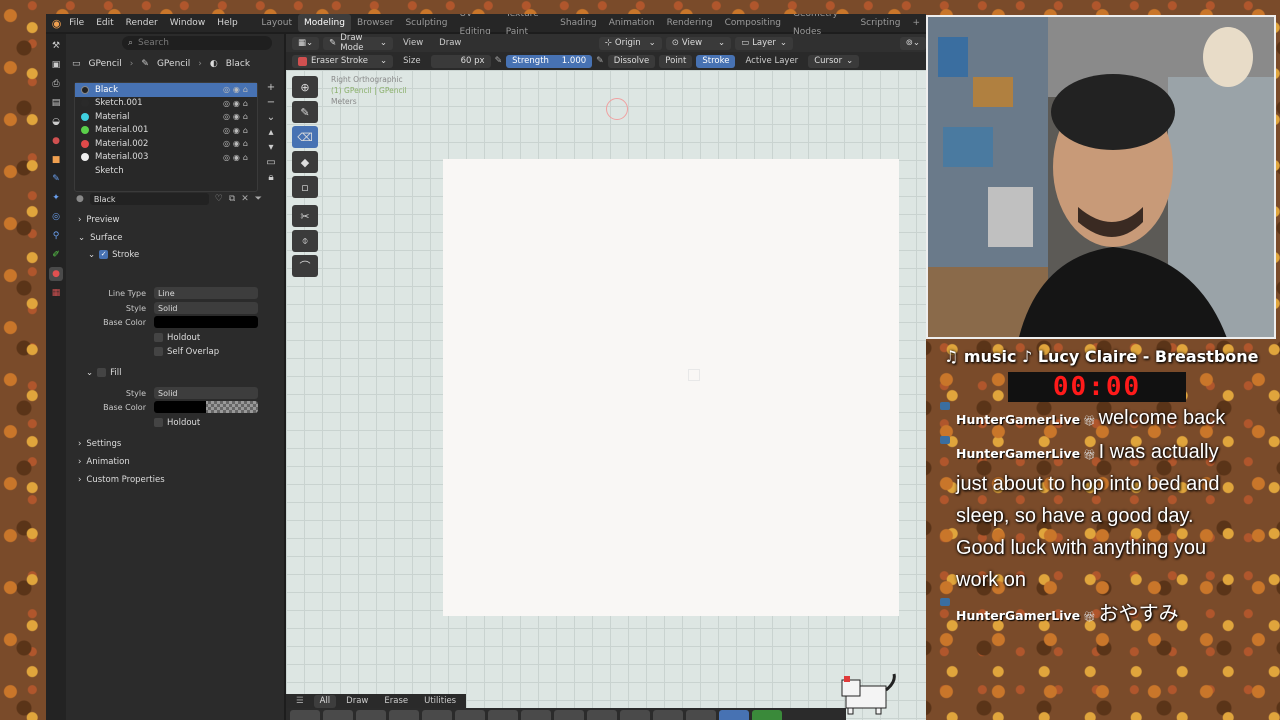 Image resolution: width=1280 pixels, height=720 pixels. I want to click on line-type-dropdown: Line, so click(206, 293).